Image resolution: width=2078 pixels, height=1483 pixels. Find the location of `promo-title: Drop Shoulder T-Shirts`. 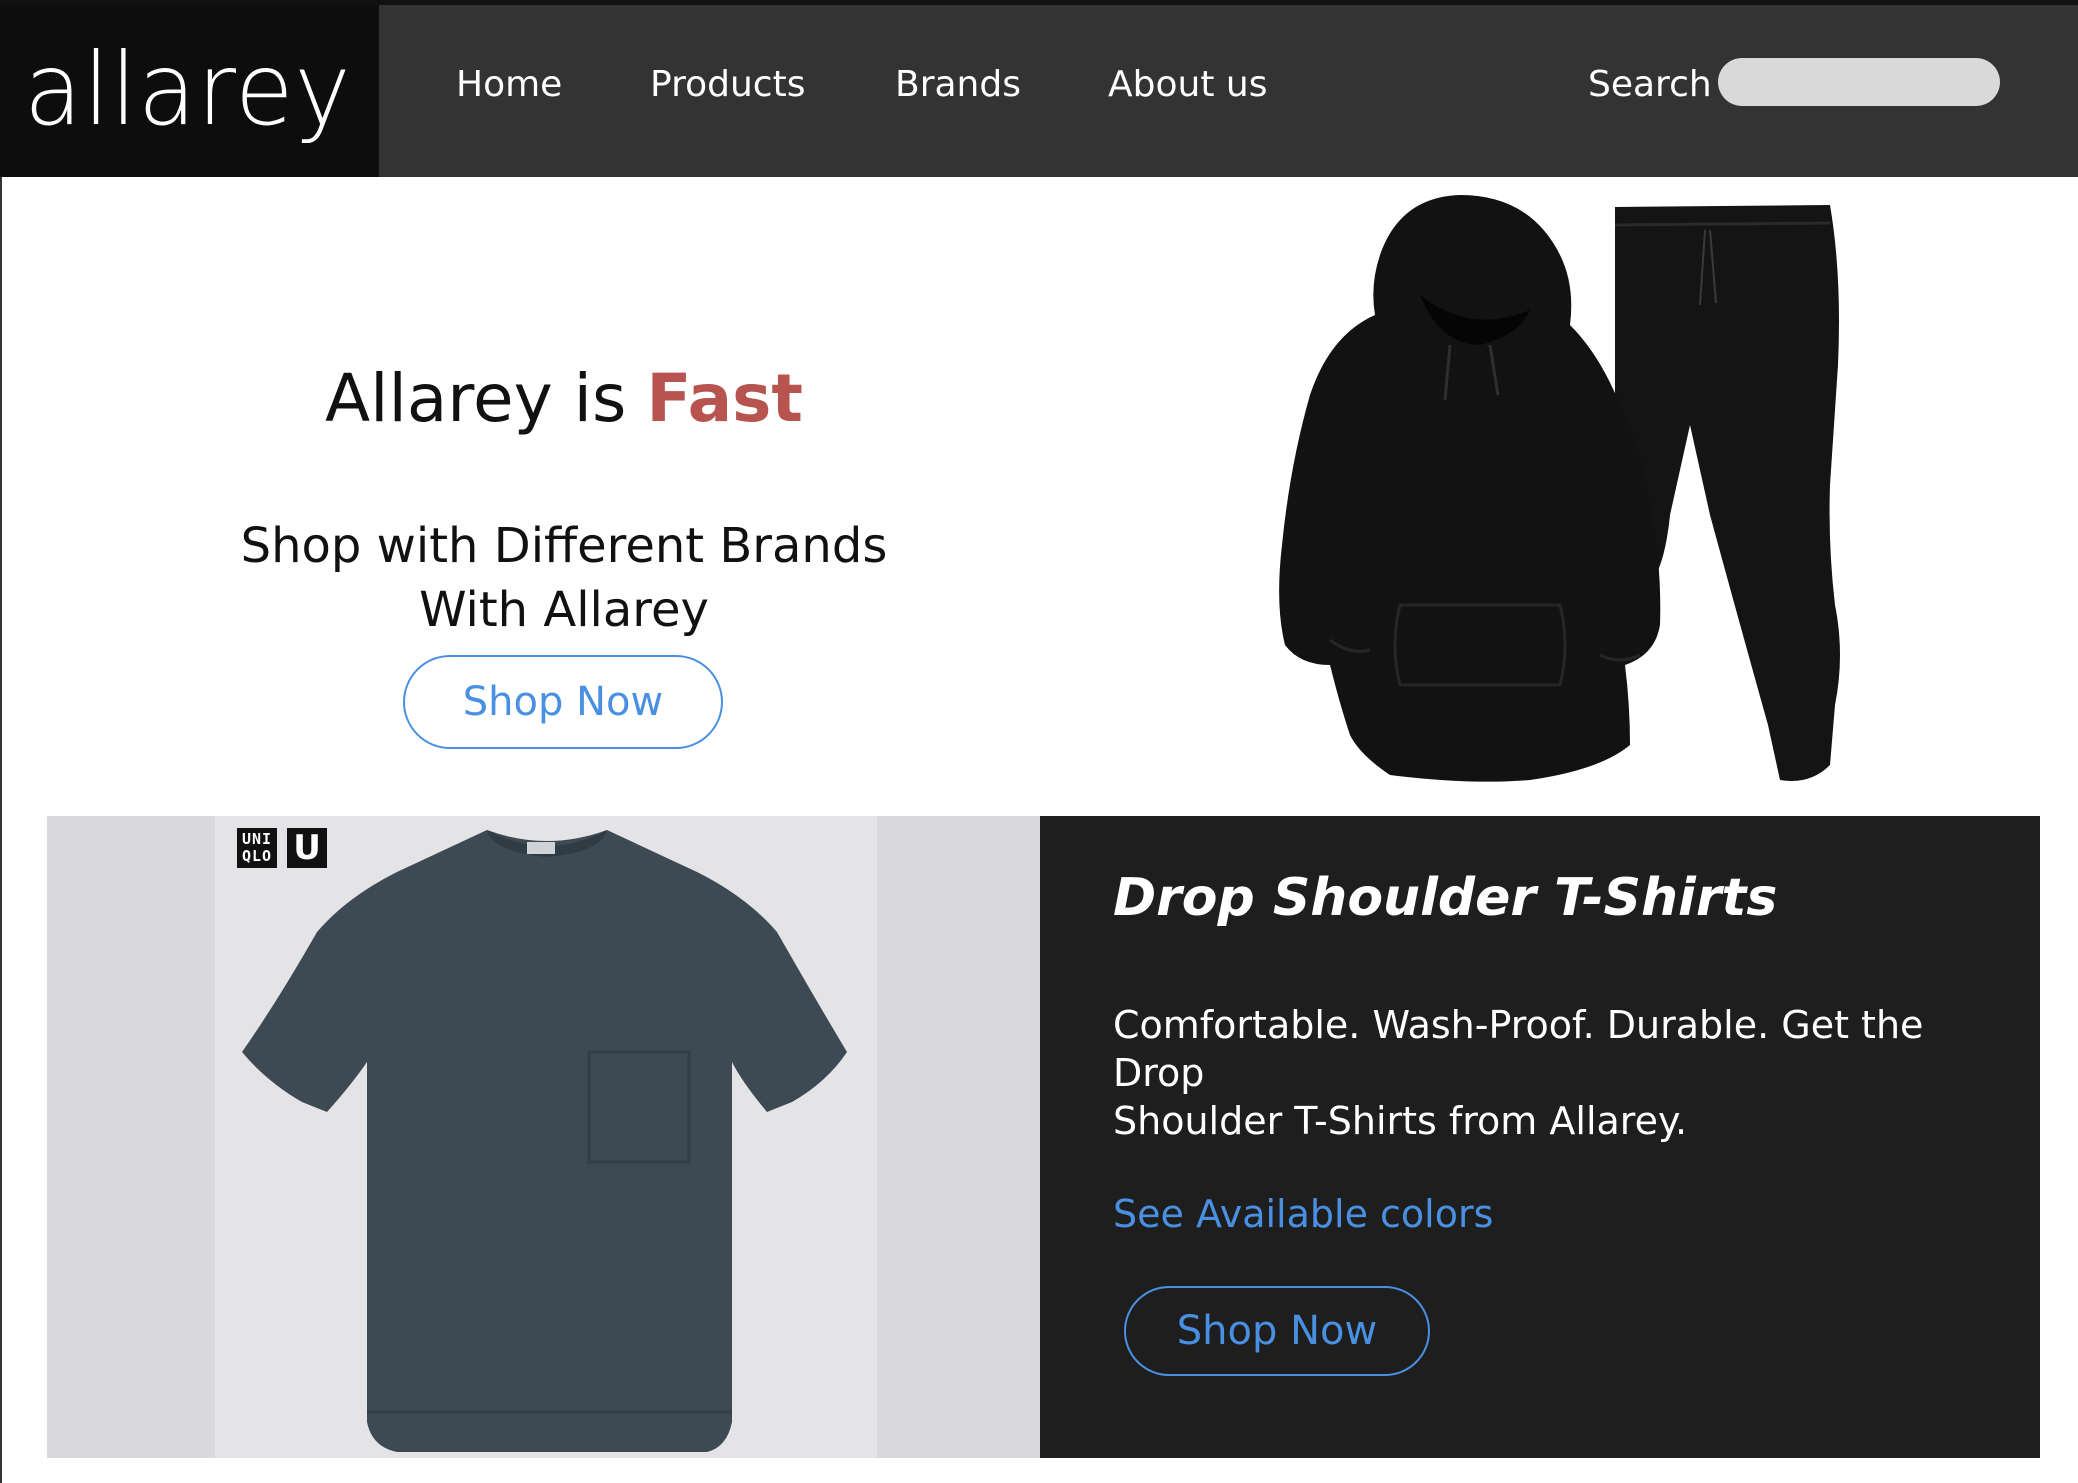

promo-title: Drop Shoulder T-Shirts is located at coordinates (1445, 898).